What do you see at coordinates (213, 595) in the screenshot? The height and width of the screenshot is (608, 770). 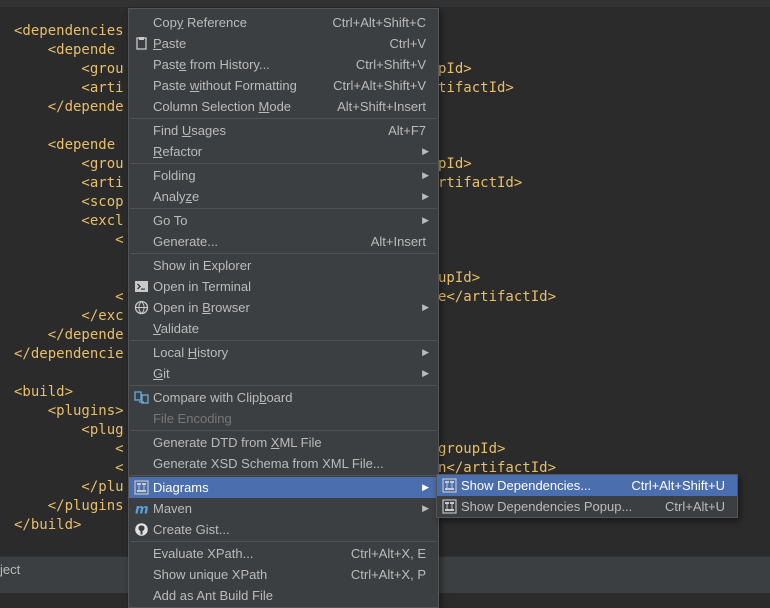 I see `menu-item-label: Add as Ant Build File` at bounding box center [213, 595].